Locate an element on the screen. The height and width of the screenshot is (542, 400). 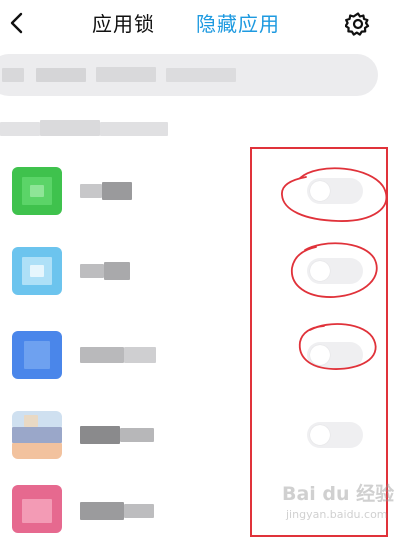
search-bar is located at coordinates (189, 75).